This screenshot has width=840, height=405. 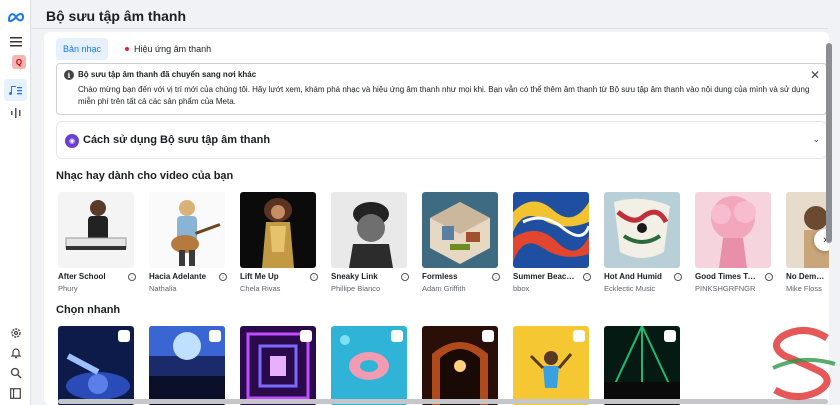 I want to click on audio-waveform-icon, so click(x=15, y=113).